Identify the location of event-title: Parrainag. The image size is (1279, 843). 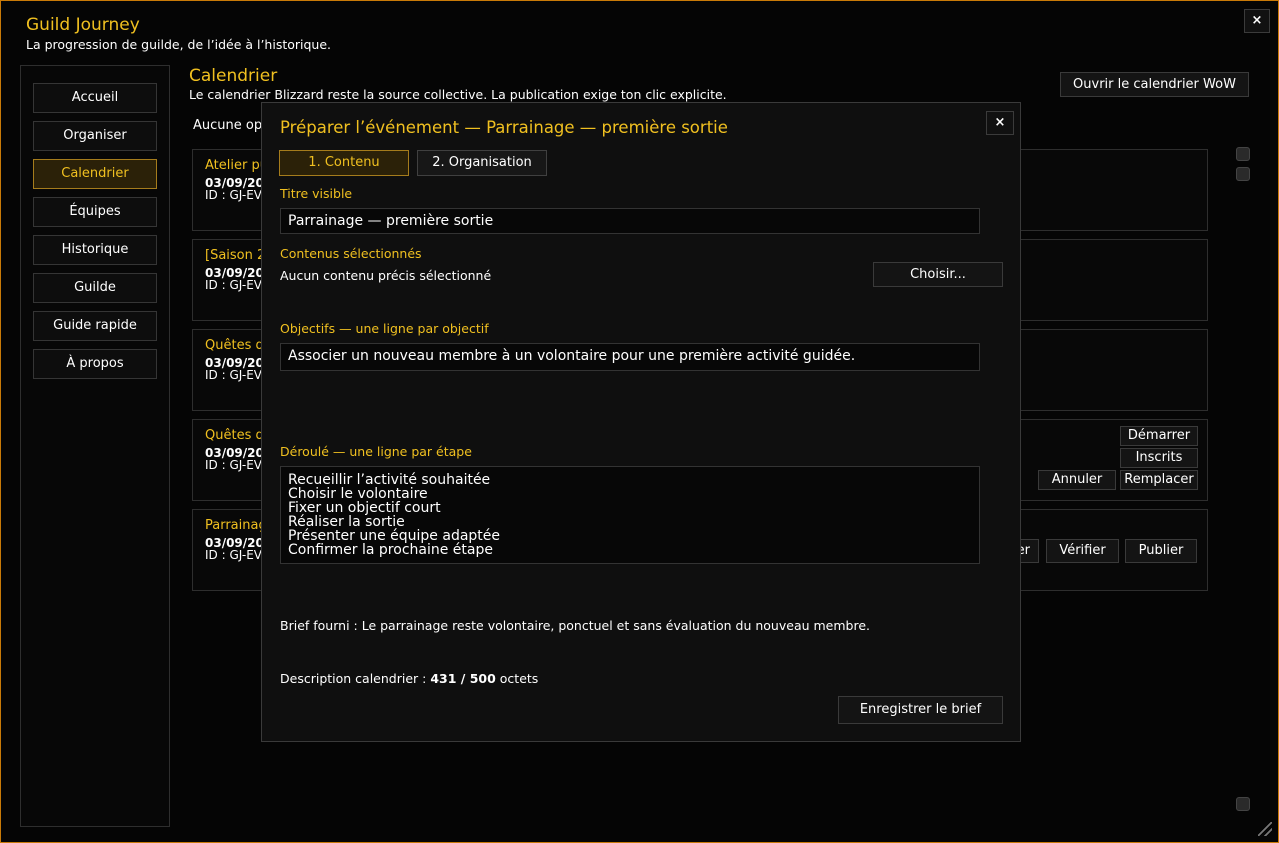
(236, 525).